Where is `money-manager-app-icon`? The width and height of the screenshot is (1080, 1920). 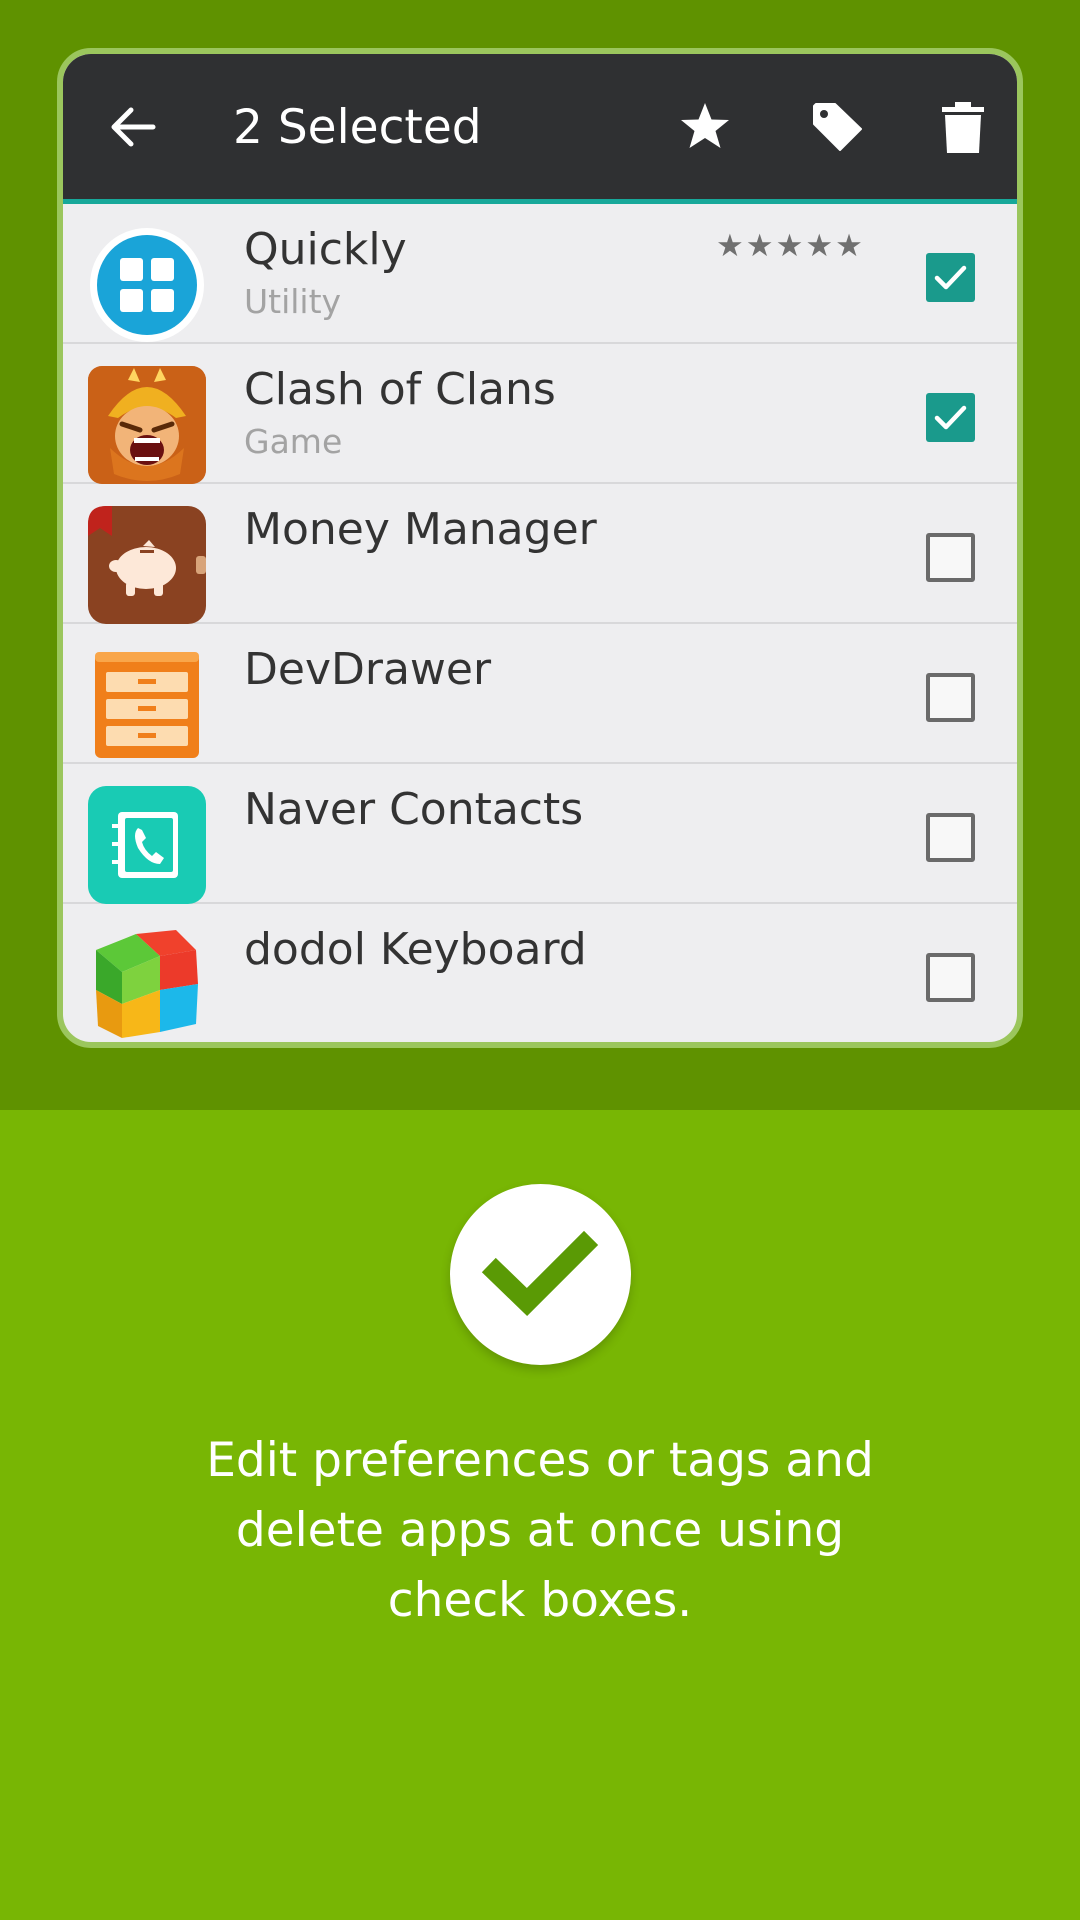 money-manager-app-icon is located at coordinates (147, 565).